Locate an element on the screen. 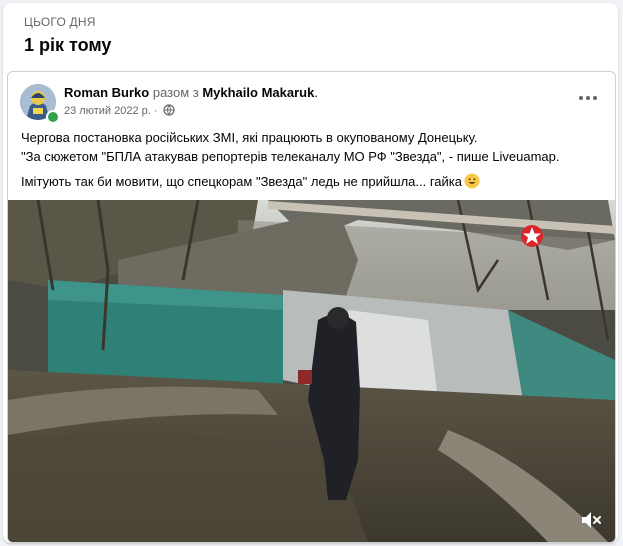 Image resolution: width=623 pixels, height=546 pixels. memory-label: ЦЬОГО ДНЯ is located at coordinates (60, 22).